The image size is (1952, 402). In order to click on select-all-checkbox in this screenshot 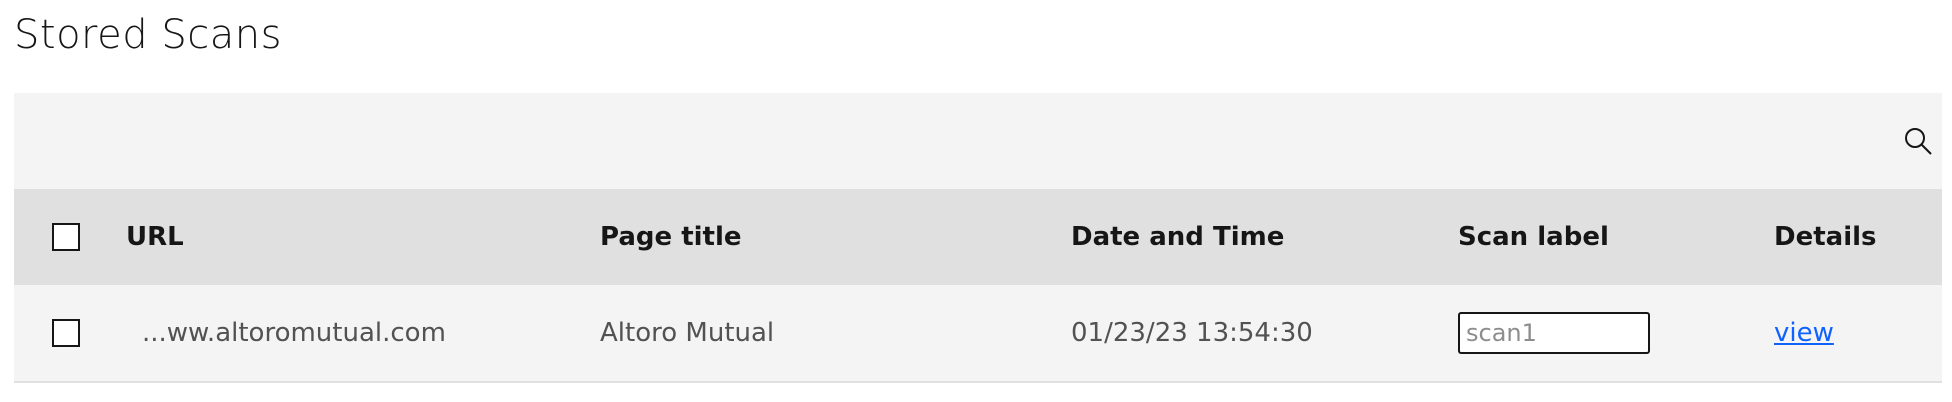, I will do `click(66, 237)`.